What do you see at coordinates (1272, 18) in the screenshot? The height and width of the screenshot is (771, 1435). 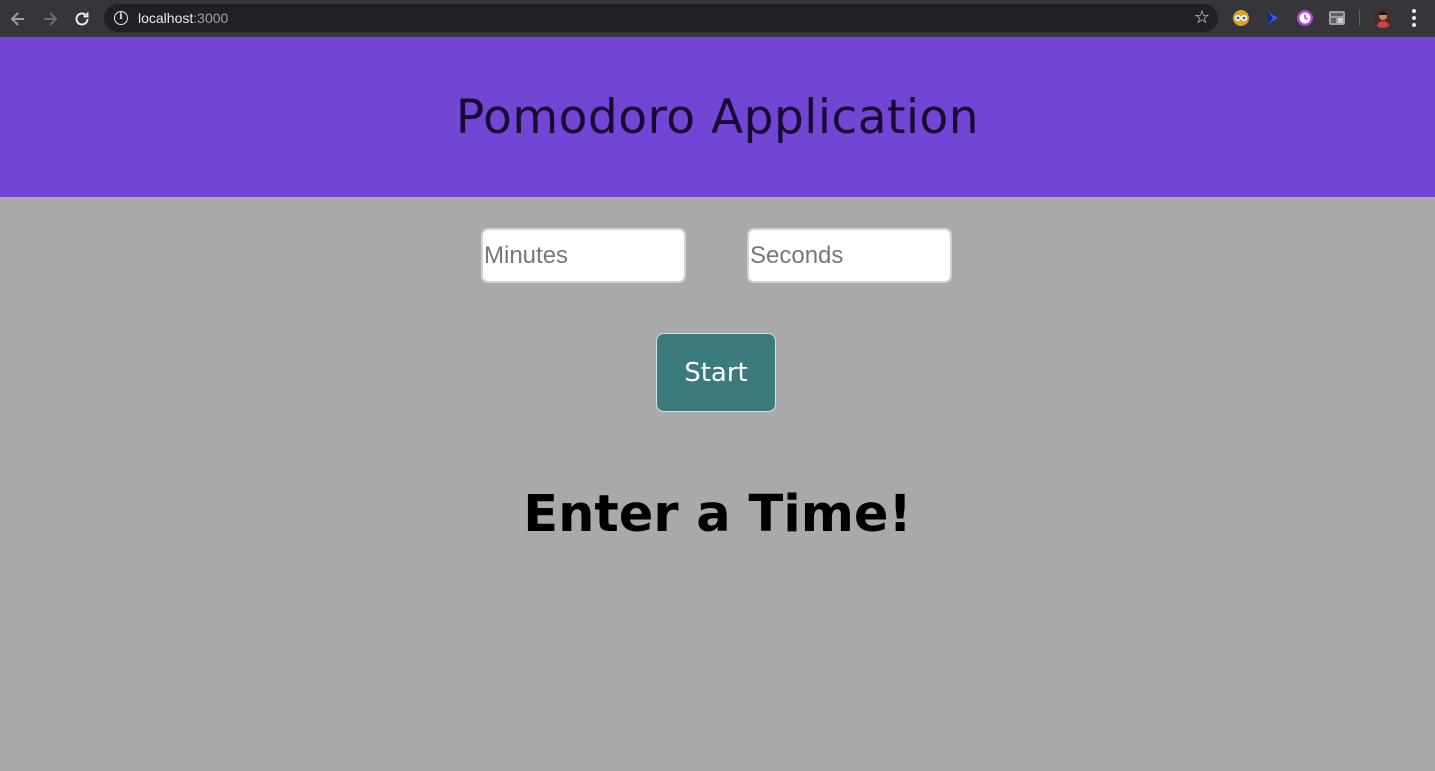 I see `cursor-extension-icon` at bounding box center [1272, 18].